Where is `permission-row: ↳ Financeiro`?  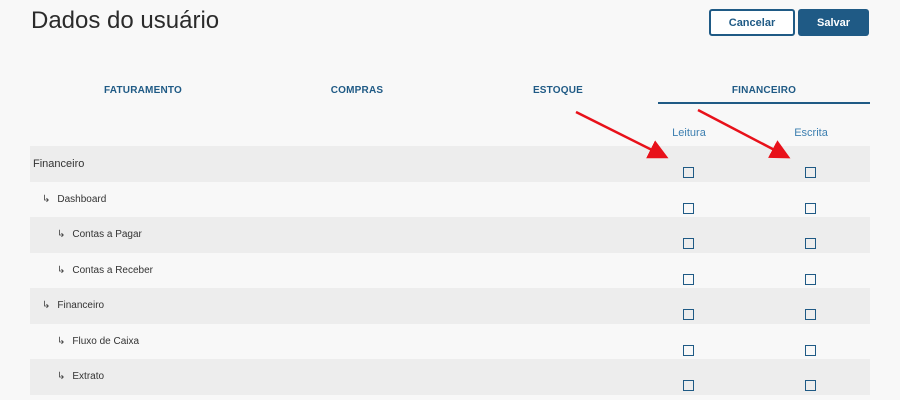
permission-row: ↳ Financeiro is located at coordinates (450, 306).